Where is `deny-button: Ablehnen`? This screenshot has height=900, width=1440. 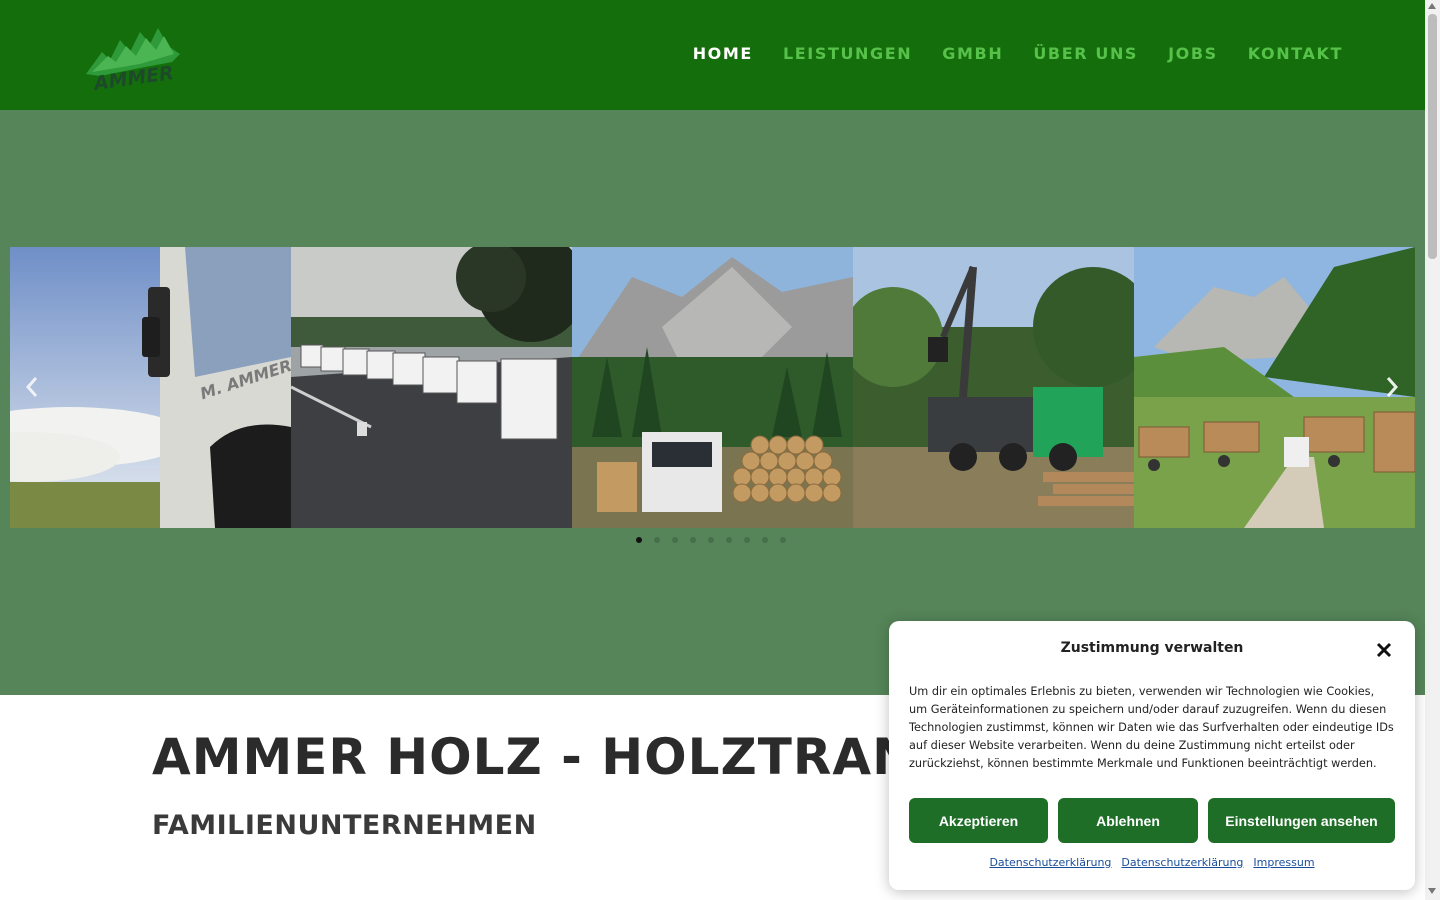
deny-button: Ablehnen is located at coordinates (1128, 820).